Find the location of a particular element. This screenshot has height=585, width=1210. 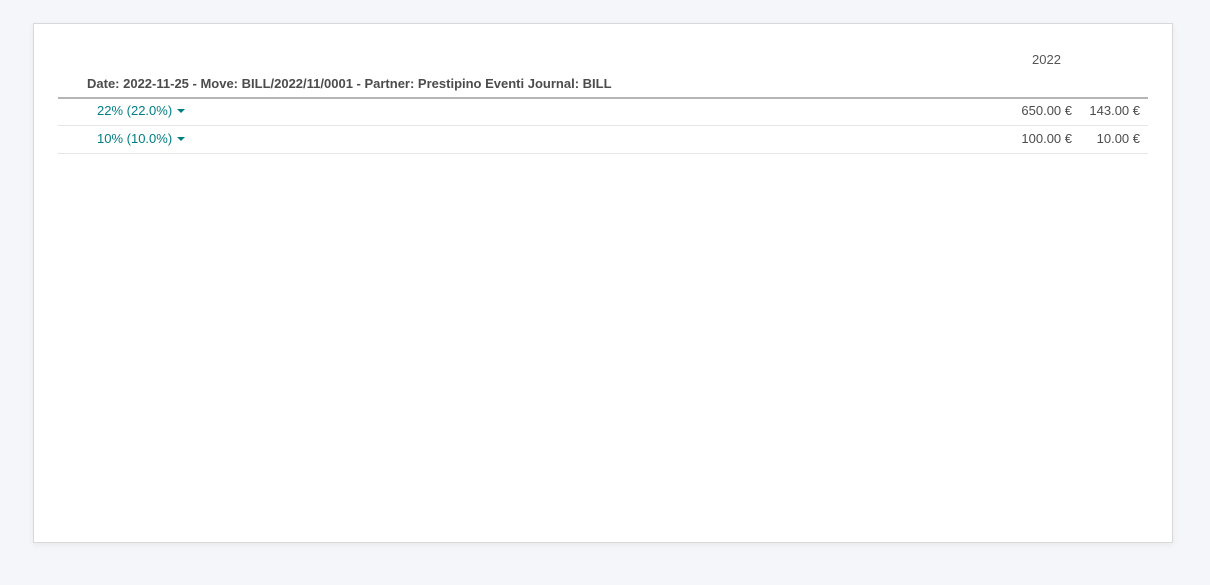

table-row: 10% (10.0%) 100.00 € 10.00 € is located at coordinates (603, 140).